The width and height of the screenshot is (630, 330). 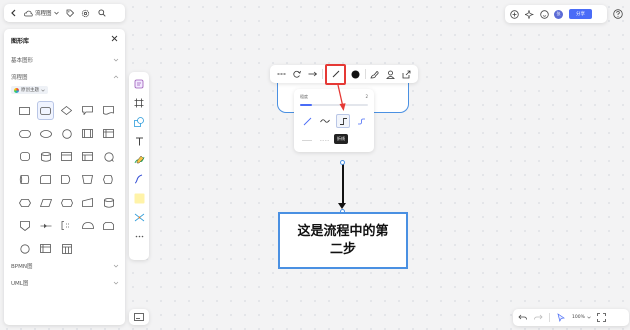 What do you see at coordinates (365, 74) in the screenshot?
I see `divider` at bounding box center [365, 74].